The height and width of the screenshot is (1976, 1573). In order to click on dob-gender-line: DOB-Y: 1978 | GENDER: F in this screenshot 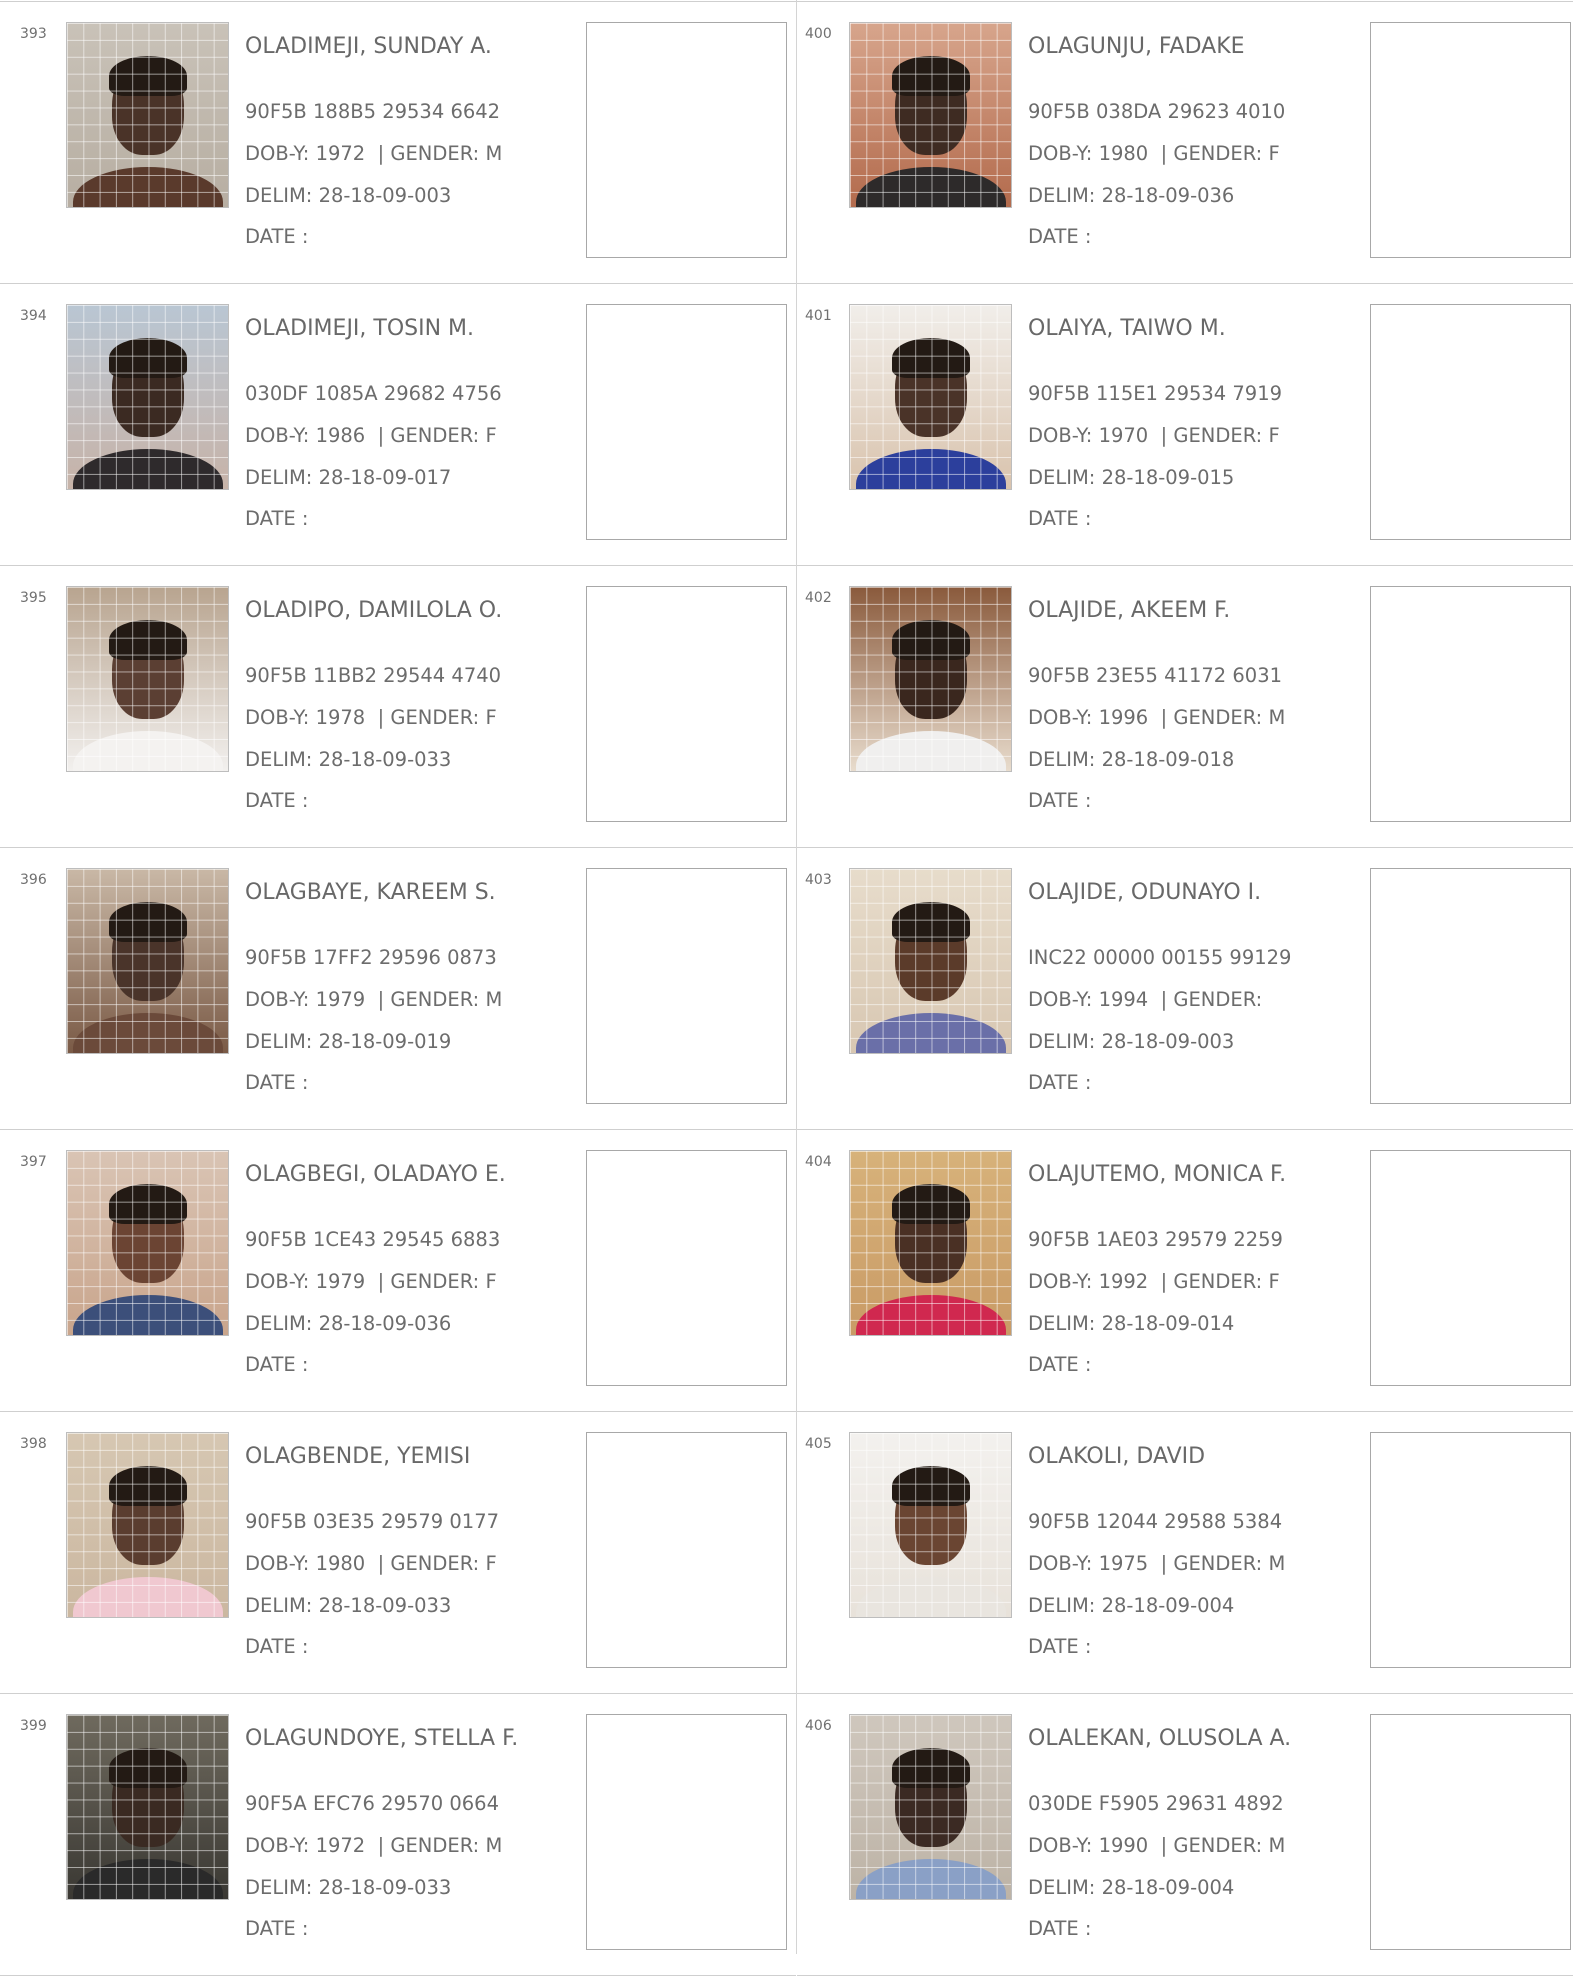, I will do `click(371, 717)`.